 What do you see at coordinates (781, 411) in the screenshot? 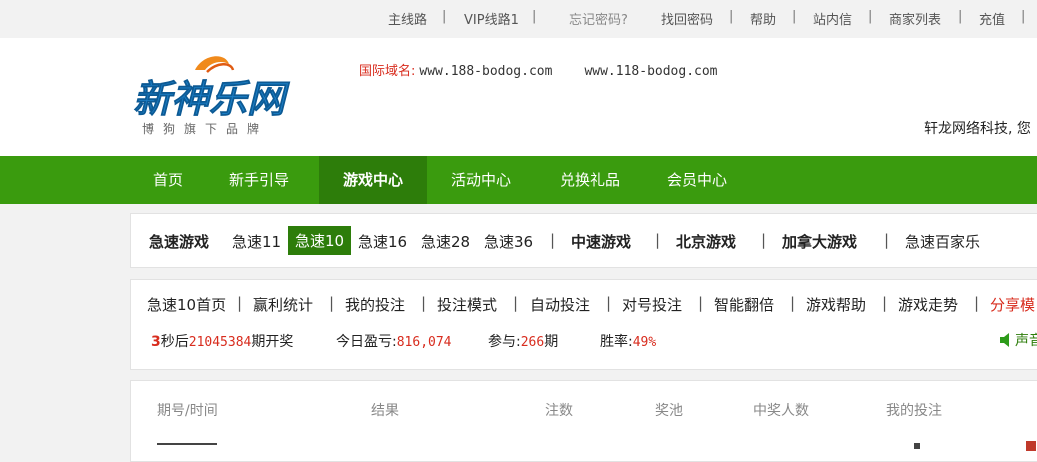
I see `col-winners: 中奖人数` at bounding box center [781, 411].